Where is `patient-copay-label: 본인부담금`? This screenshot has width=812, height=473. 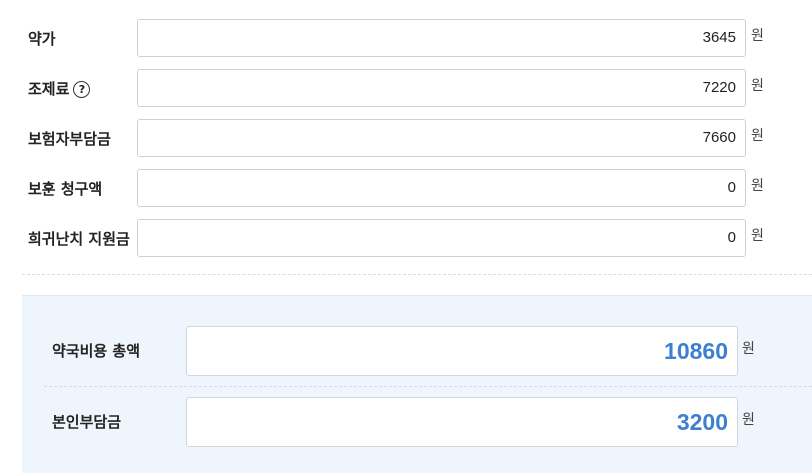
patient-copay-label: 본인부담금 is located at coordinates (87, 422).